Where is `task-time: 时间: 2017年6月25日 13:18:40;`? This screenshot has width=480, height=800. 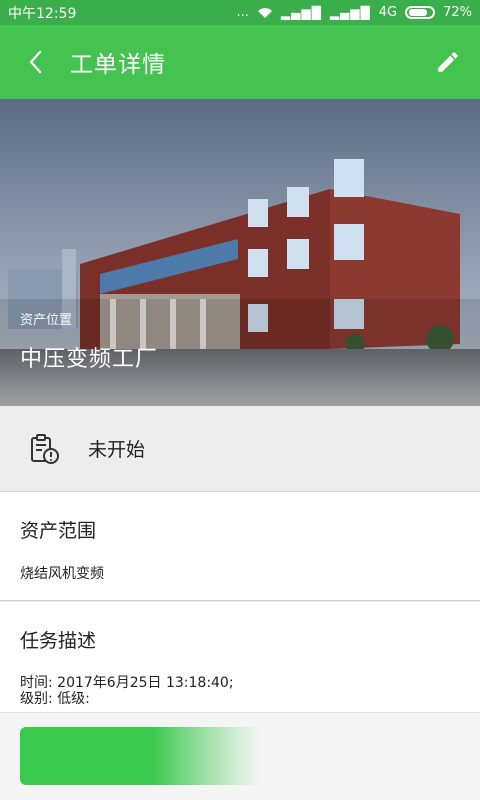 task-time: 时间: 2017年6月25日 13:18:40; is located at coordinates (127, 683).